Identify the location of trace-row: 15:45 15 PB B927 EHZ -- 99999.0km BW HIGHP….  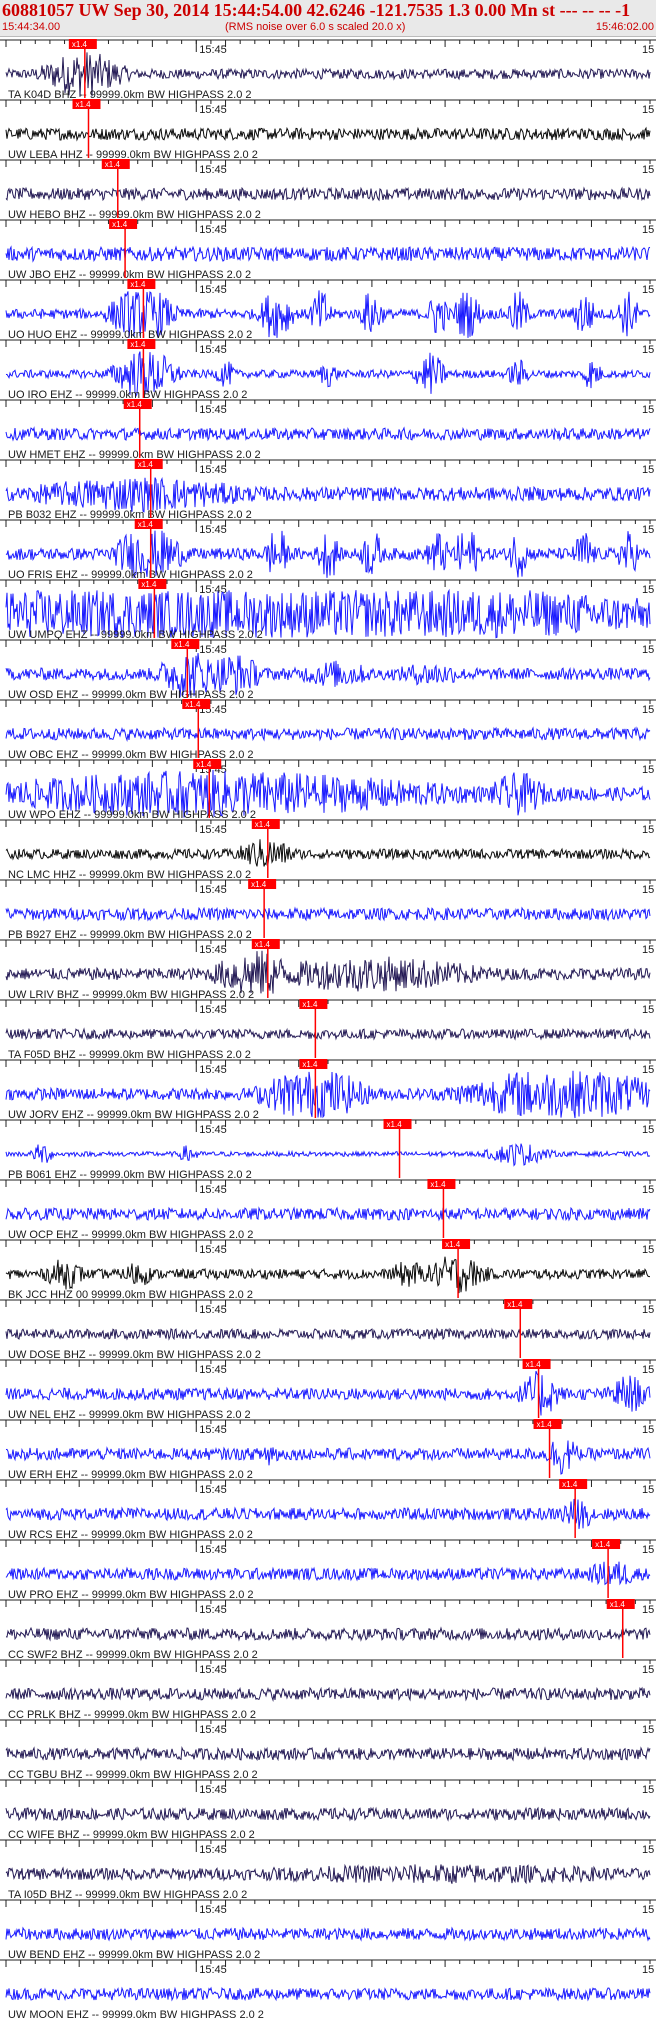
(328, 910).